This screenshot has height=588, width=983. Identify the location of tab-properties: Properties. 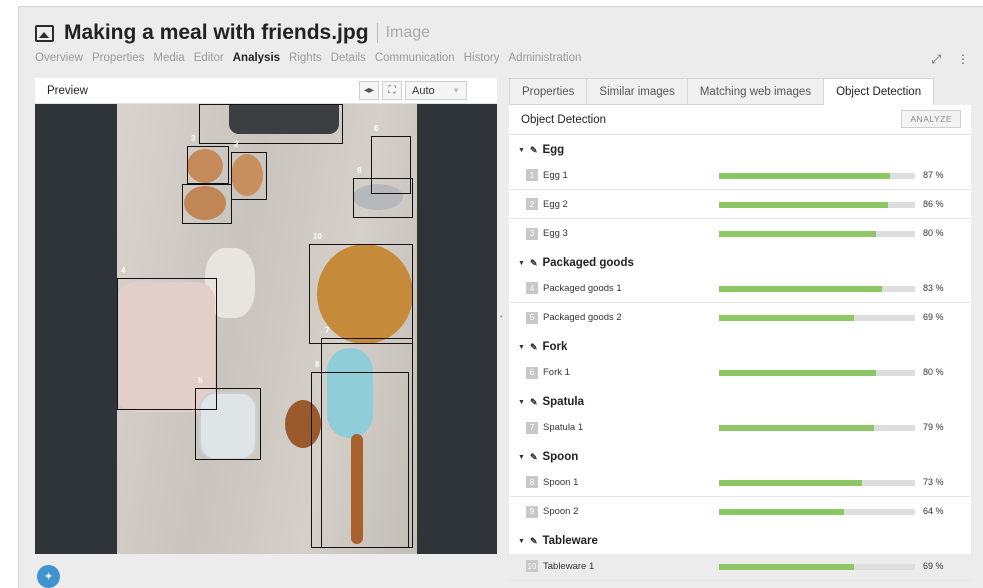
(548, 91).